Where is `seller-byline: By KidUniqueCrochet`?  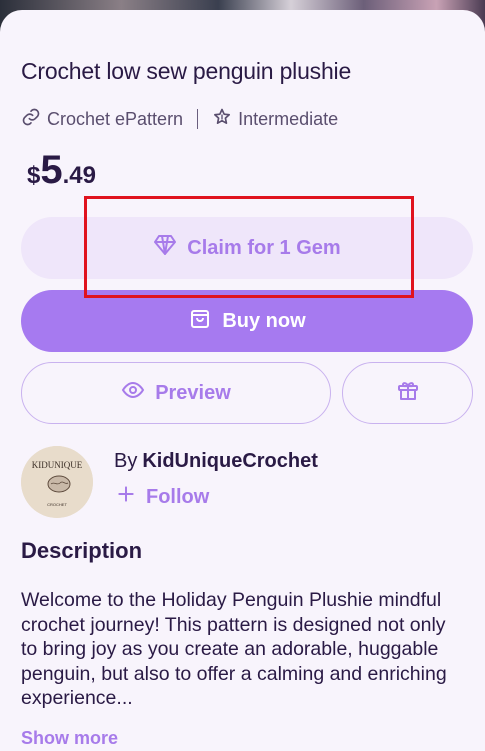
seller-byline: By KidUniqueCrochet is located at coordinates (216, 461).